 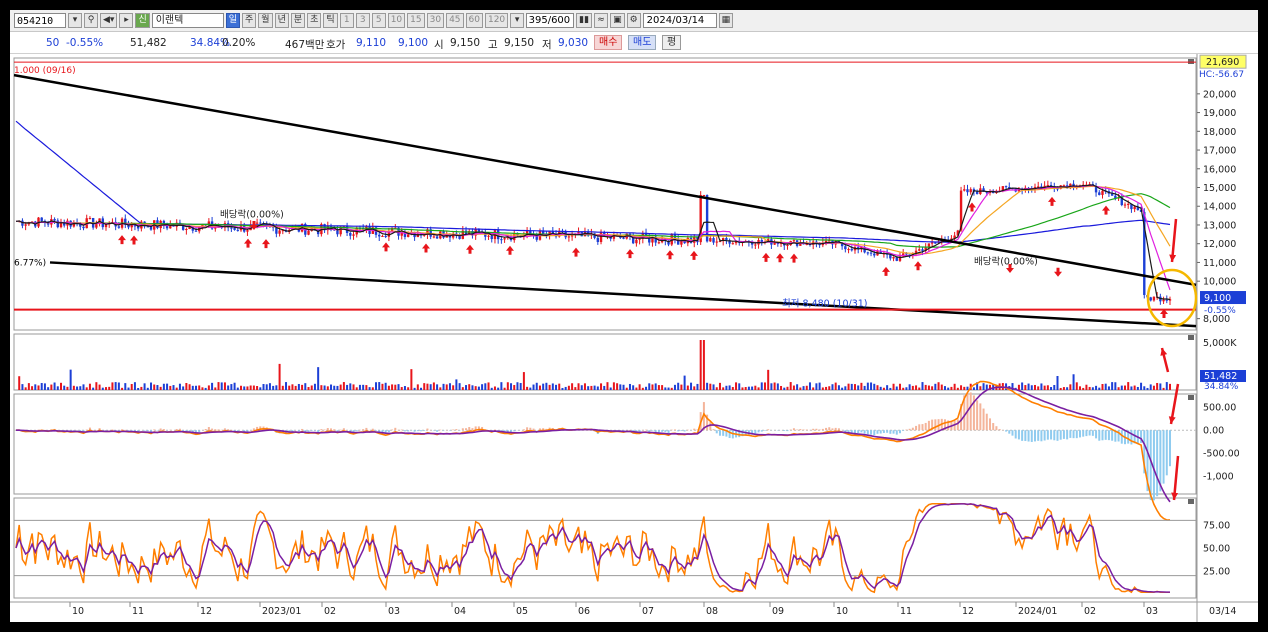 I want to click on period-minute: 분, so click(x=298, y=20).